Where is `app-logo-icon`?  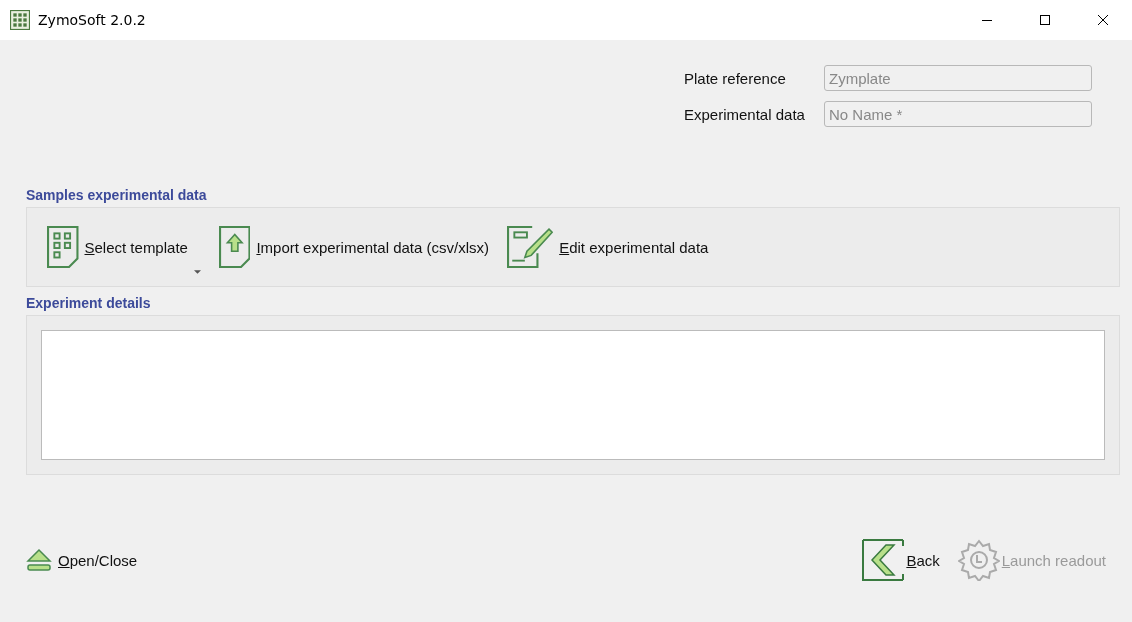 app-logo-icon is located at coordinates (20, 20).